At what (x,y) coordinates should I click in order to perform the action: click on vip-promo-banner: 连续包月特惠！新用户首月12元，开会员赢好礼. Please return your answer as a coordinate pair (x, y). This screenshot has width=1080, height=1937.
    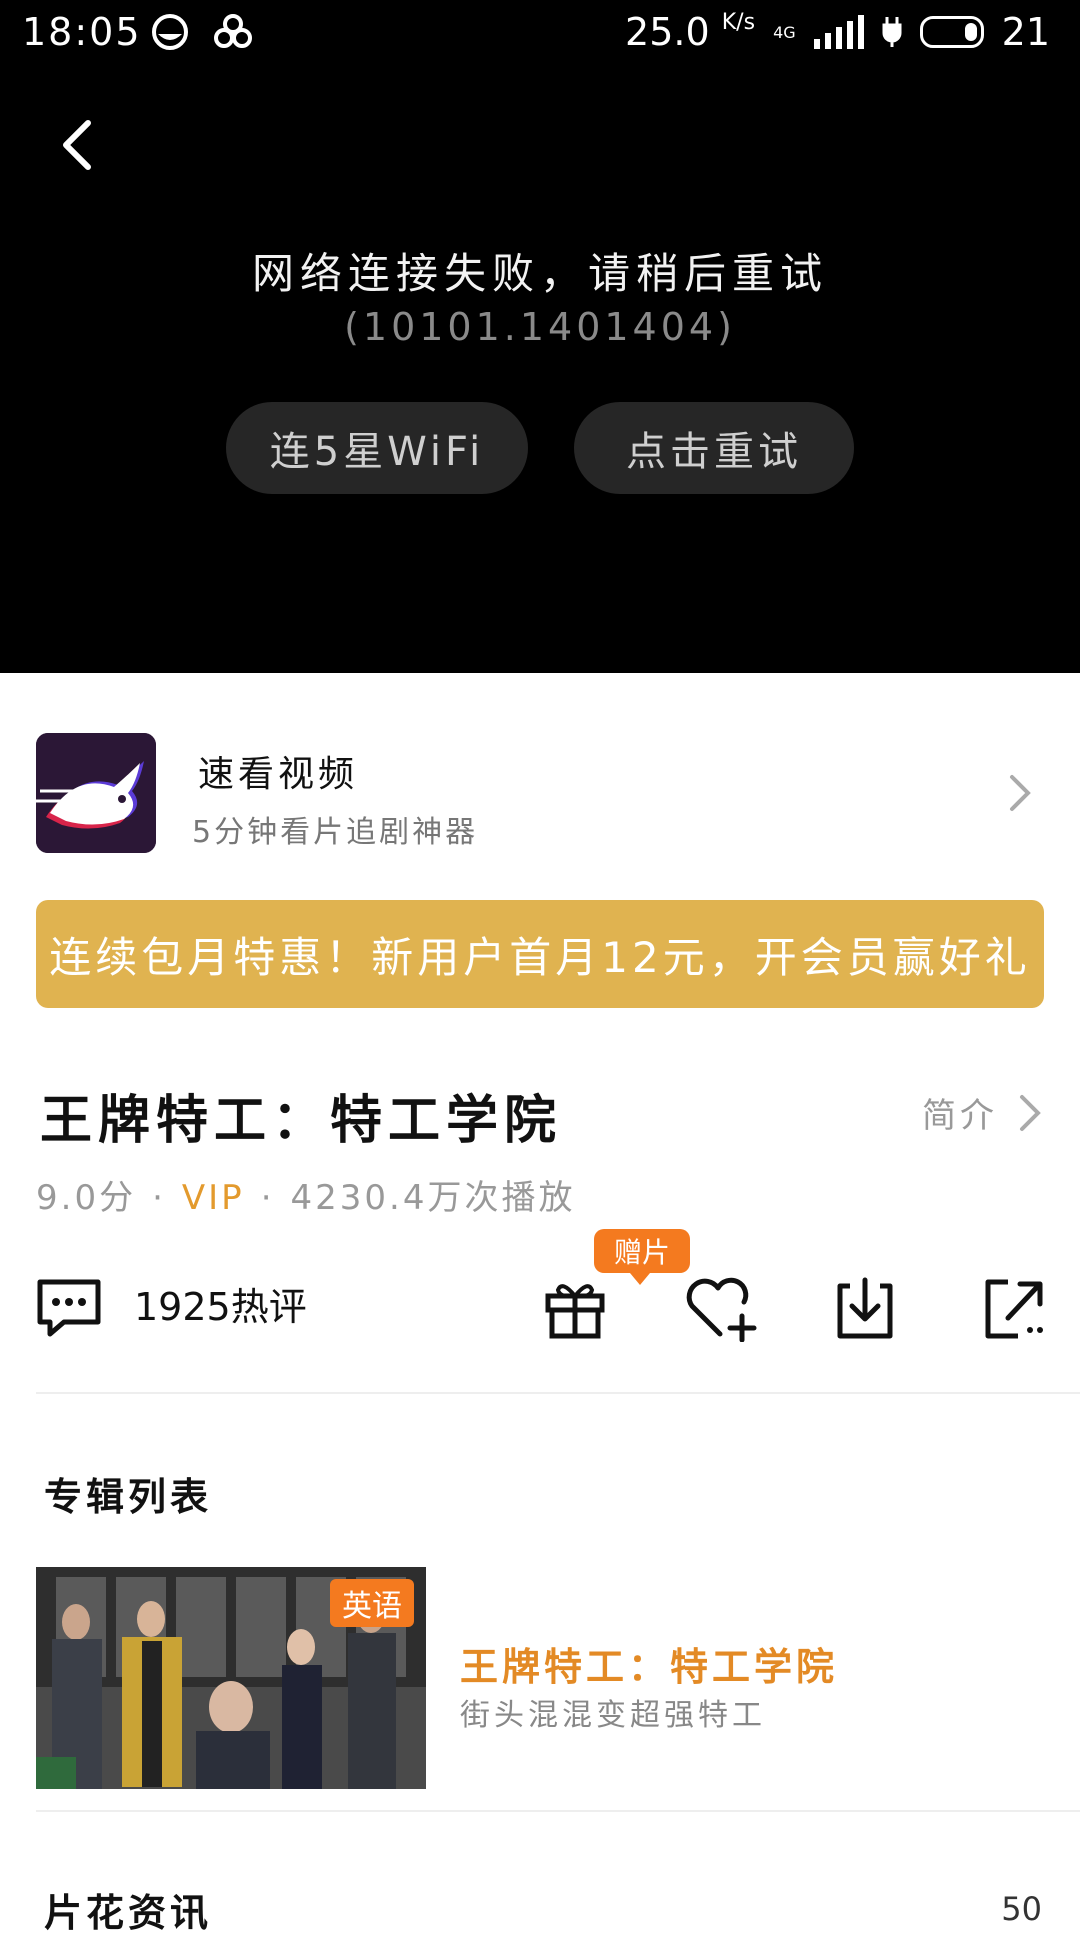
    Looking at the image, I should click on (540, 954).